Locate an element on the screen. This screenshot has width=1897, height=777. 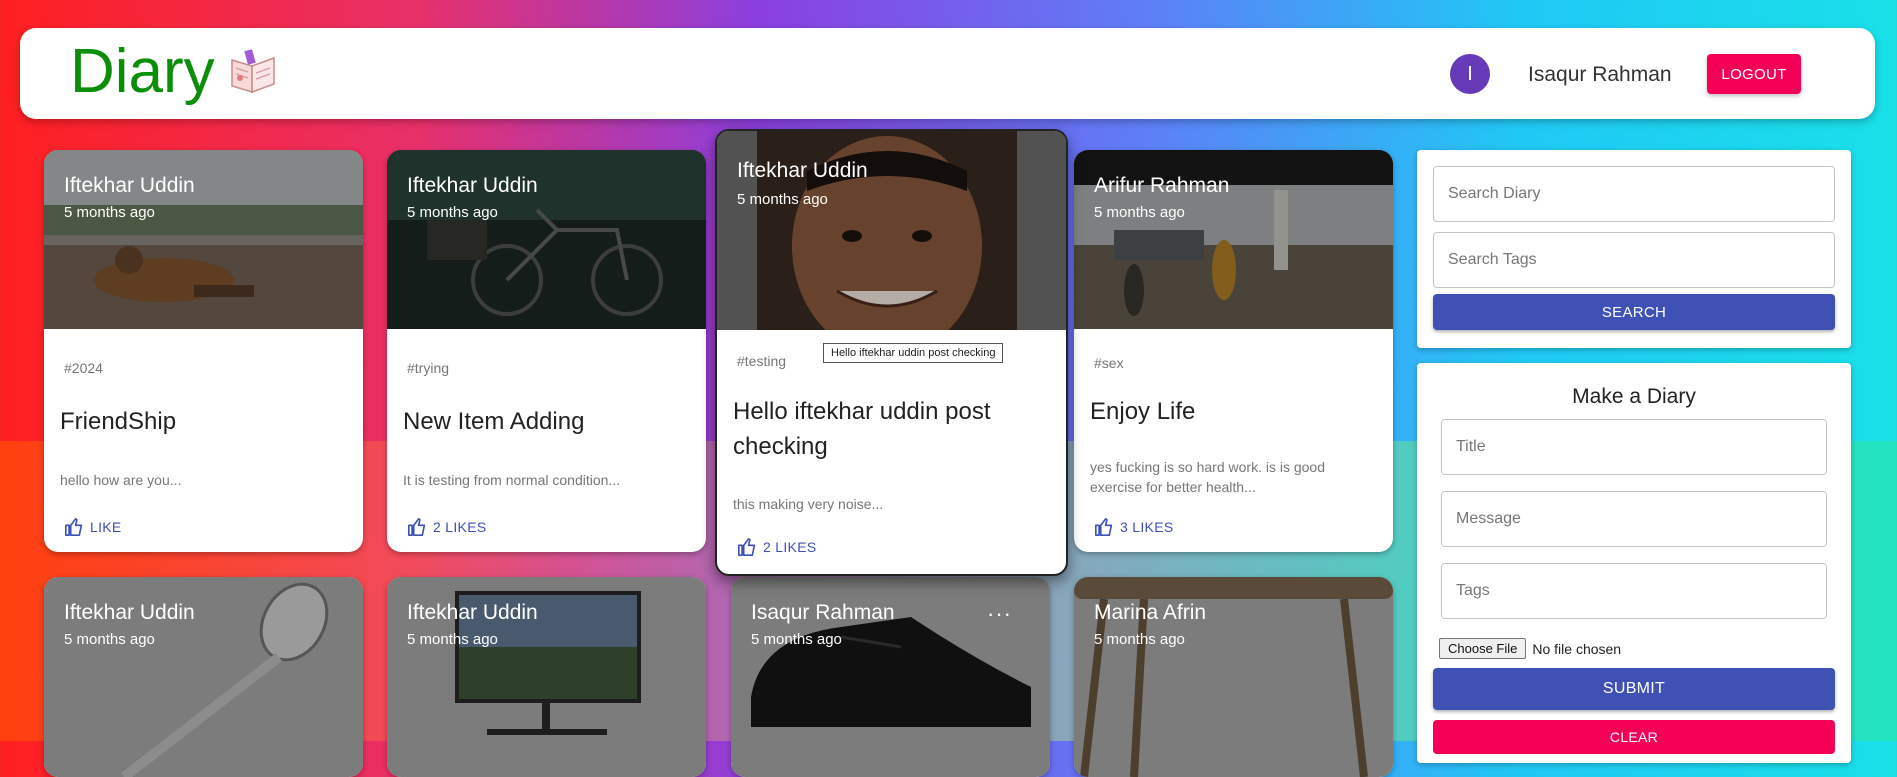
user-name: Isaqur Rahman is located at coordinates (1600, 74).